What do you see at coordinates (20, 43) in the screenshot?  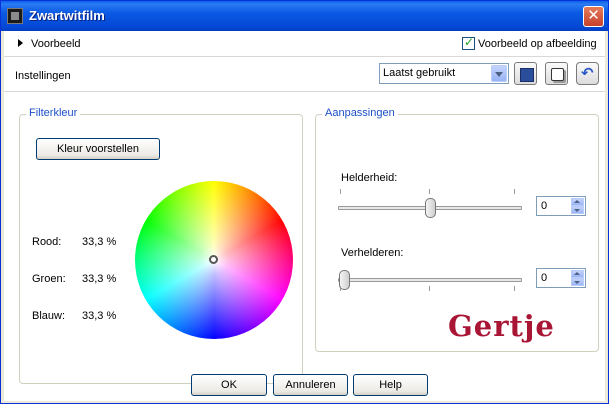 I see `expand-arrow-icon` at bounding box center [20, 43].